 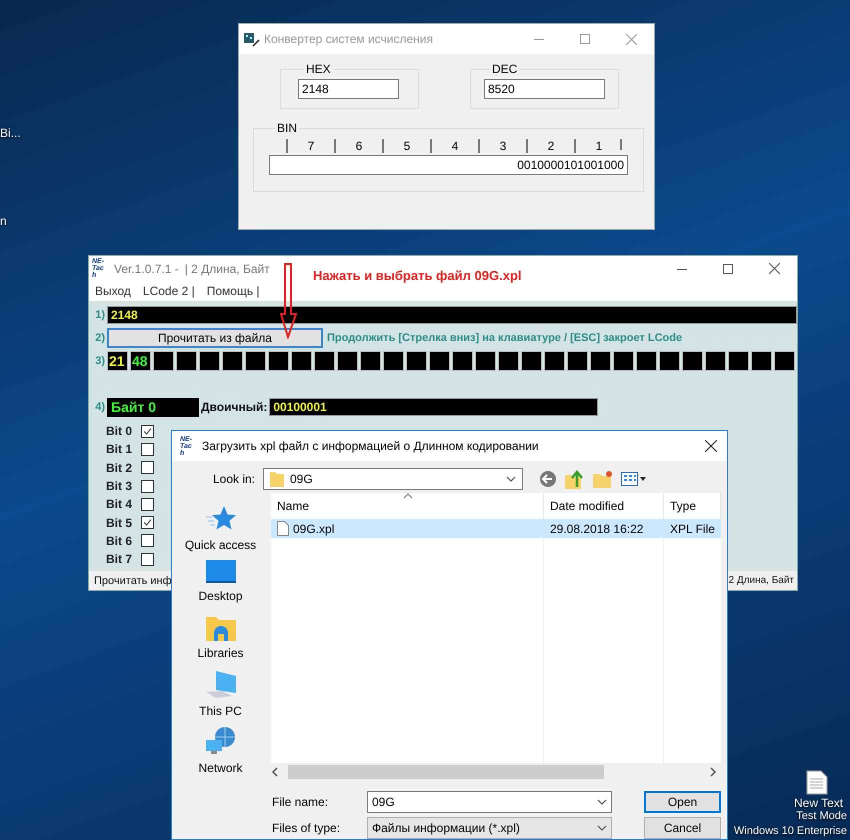 I want to click on network-globe-icon, so click(x=221, y=741).